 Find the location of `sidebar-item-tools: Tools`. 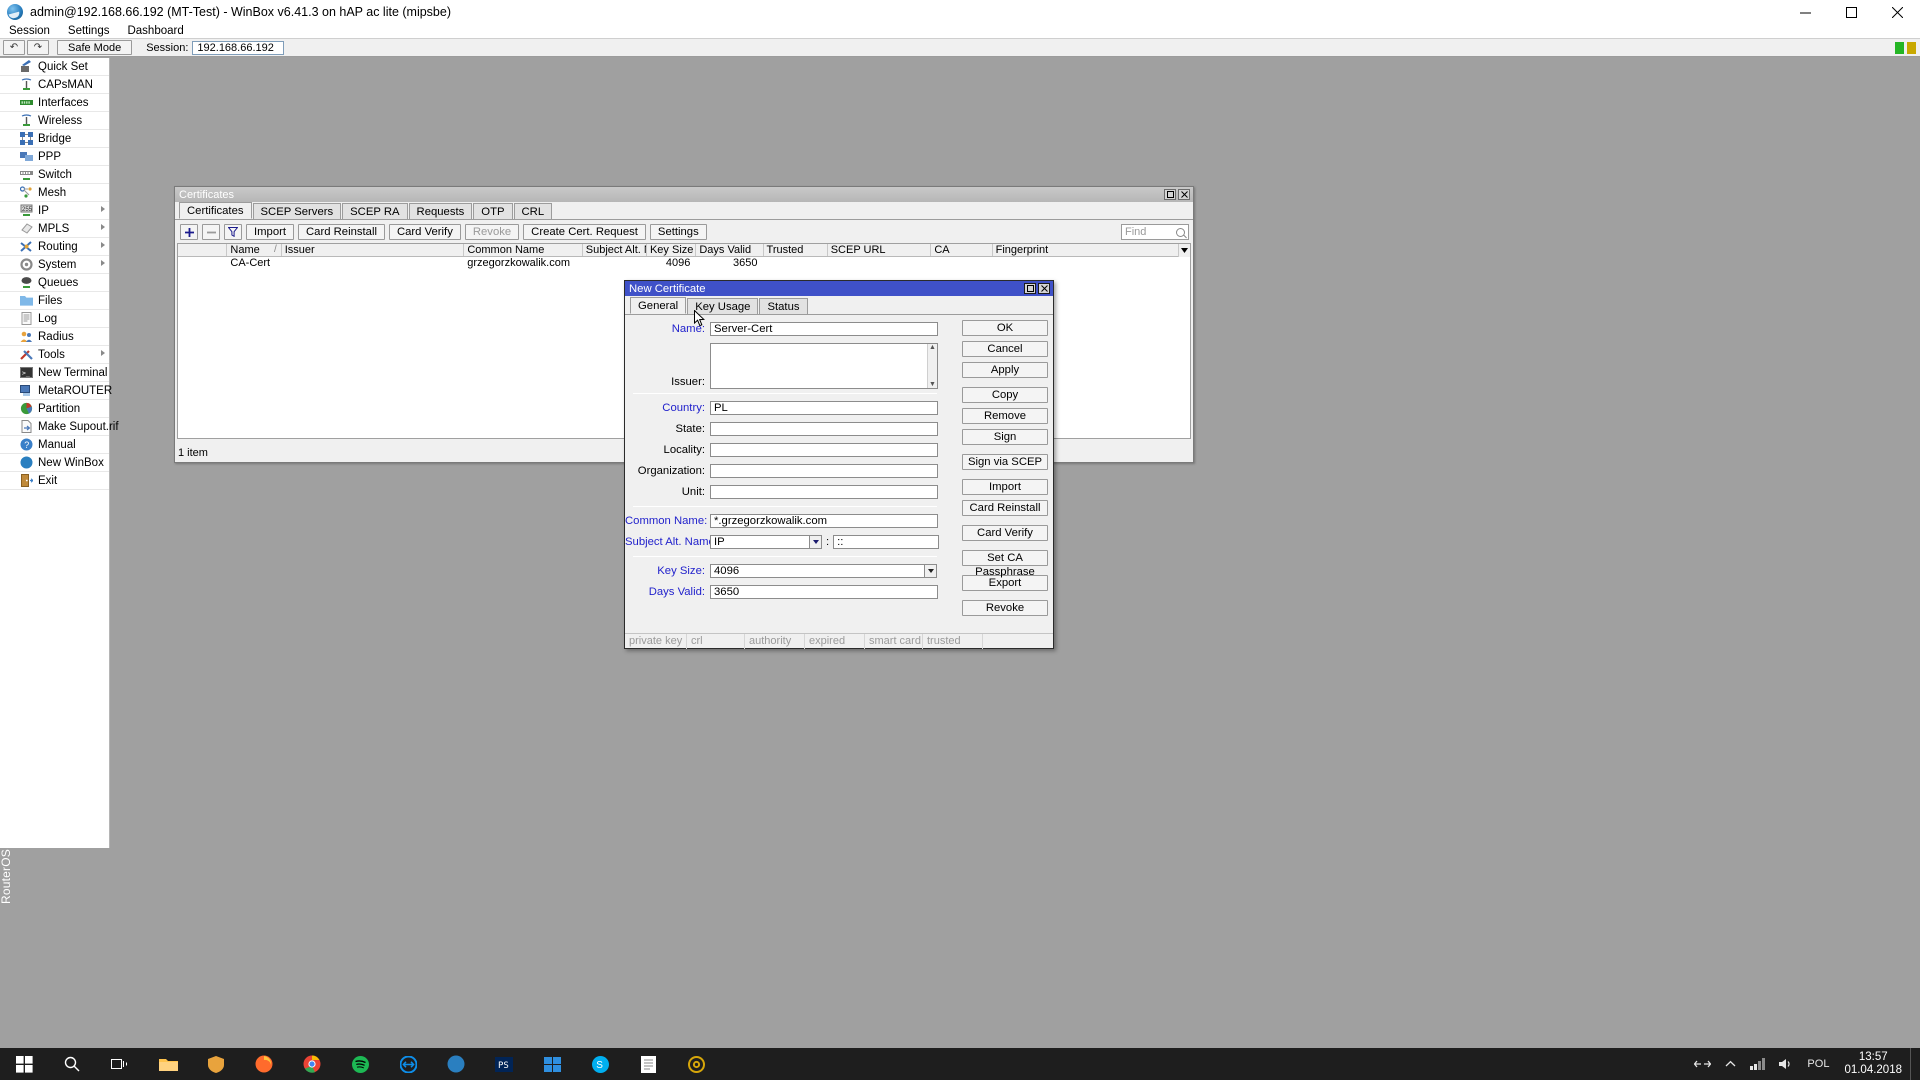

sidebar-item-tools: Tools is located at coordinates (54, 355).